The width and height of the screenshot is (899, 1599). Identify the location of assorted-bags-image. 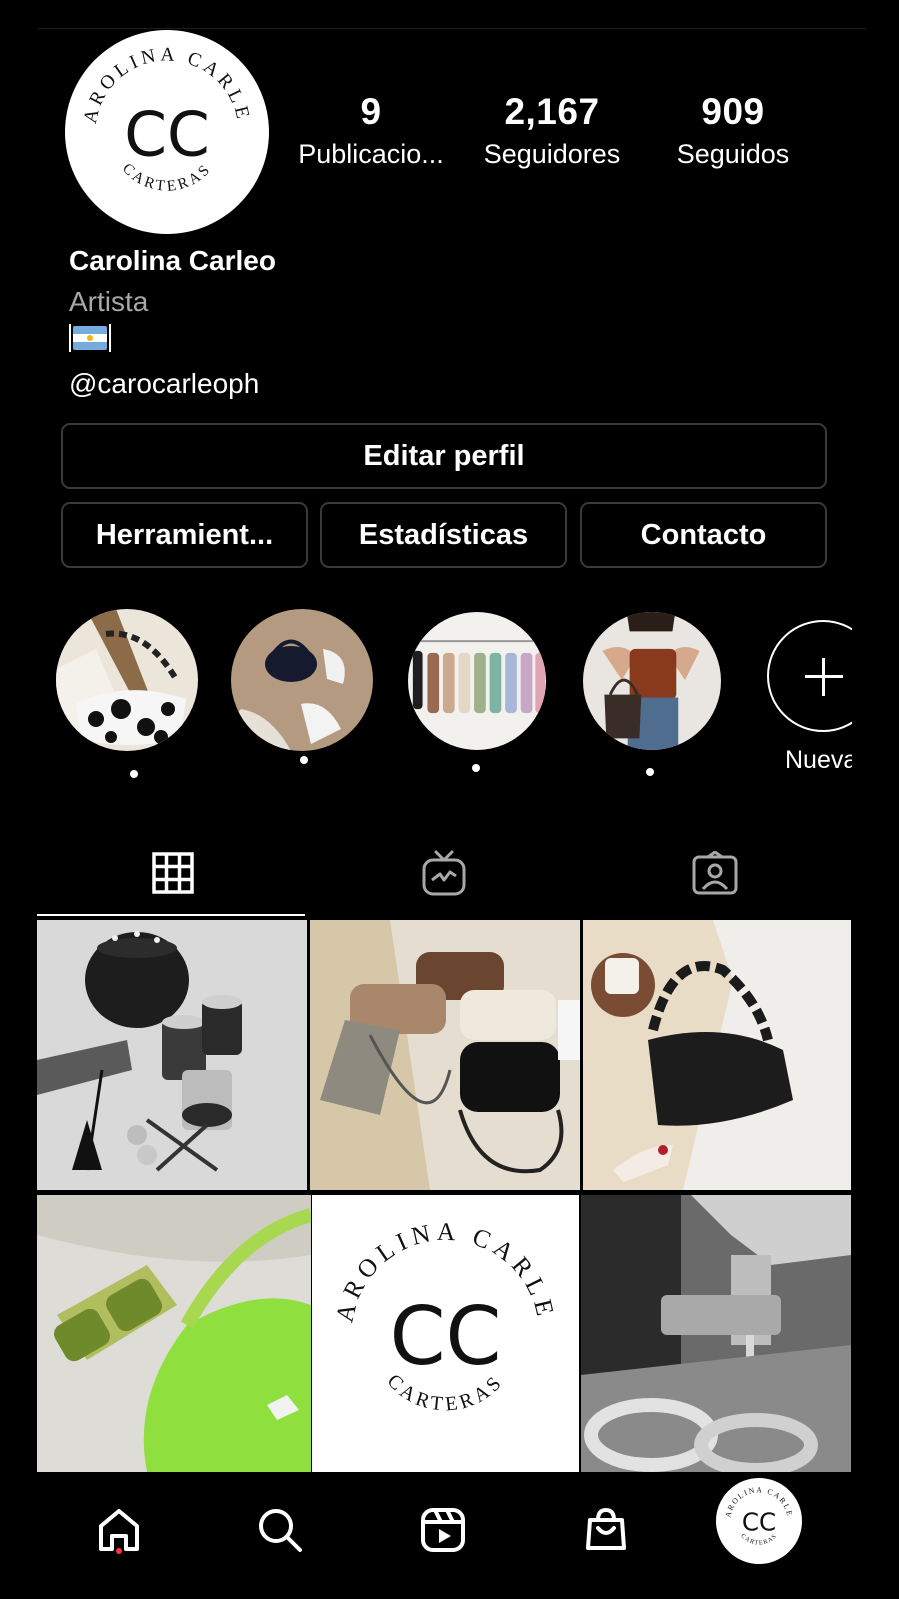
(445, 1055).